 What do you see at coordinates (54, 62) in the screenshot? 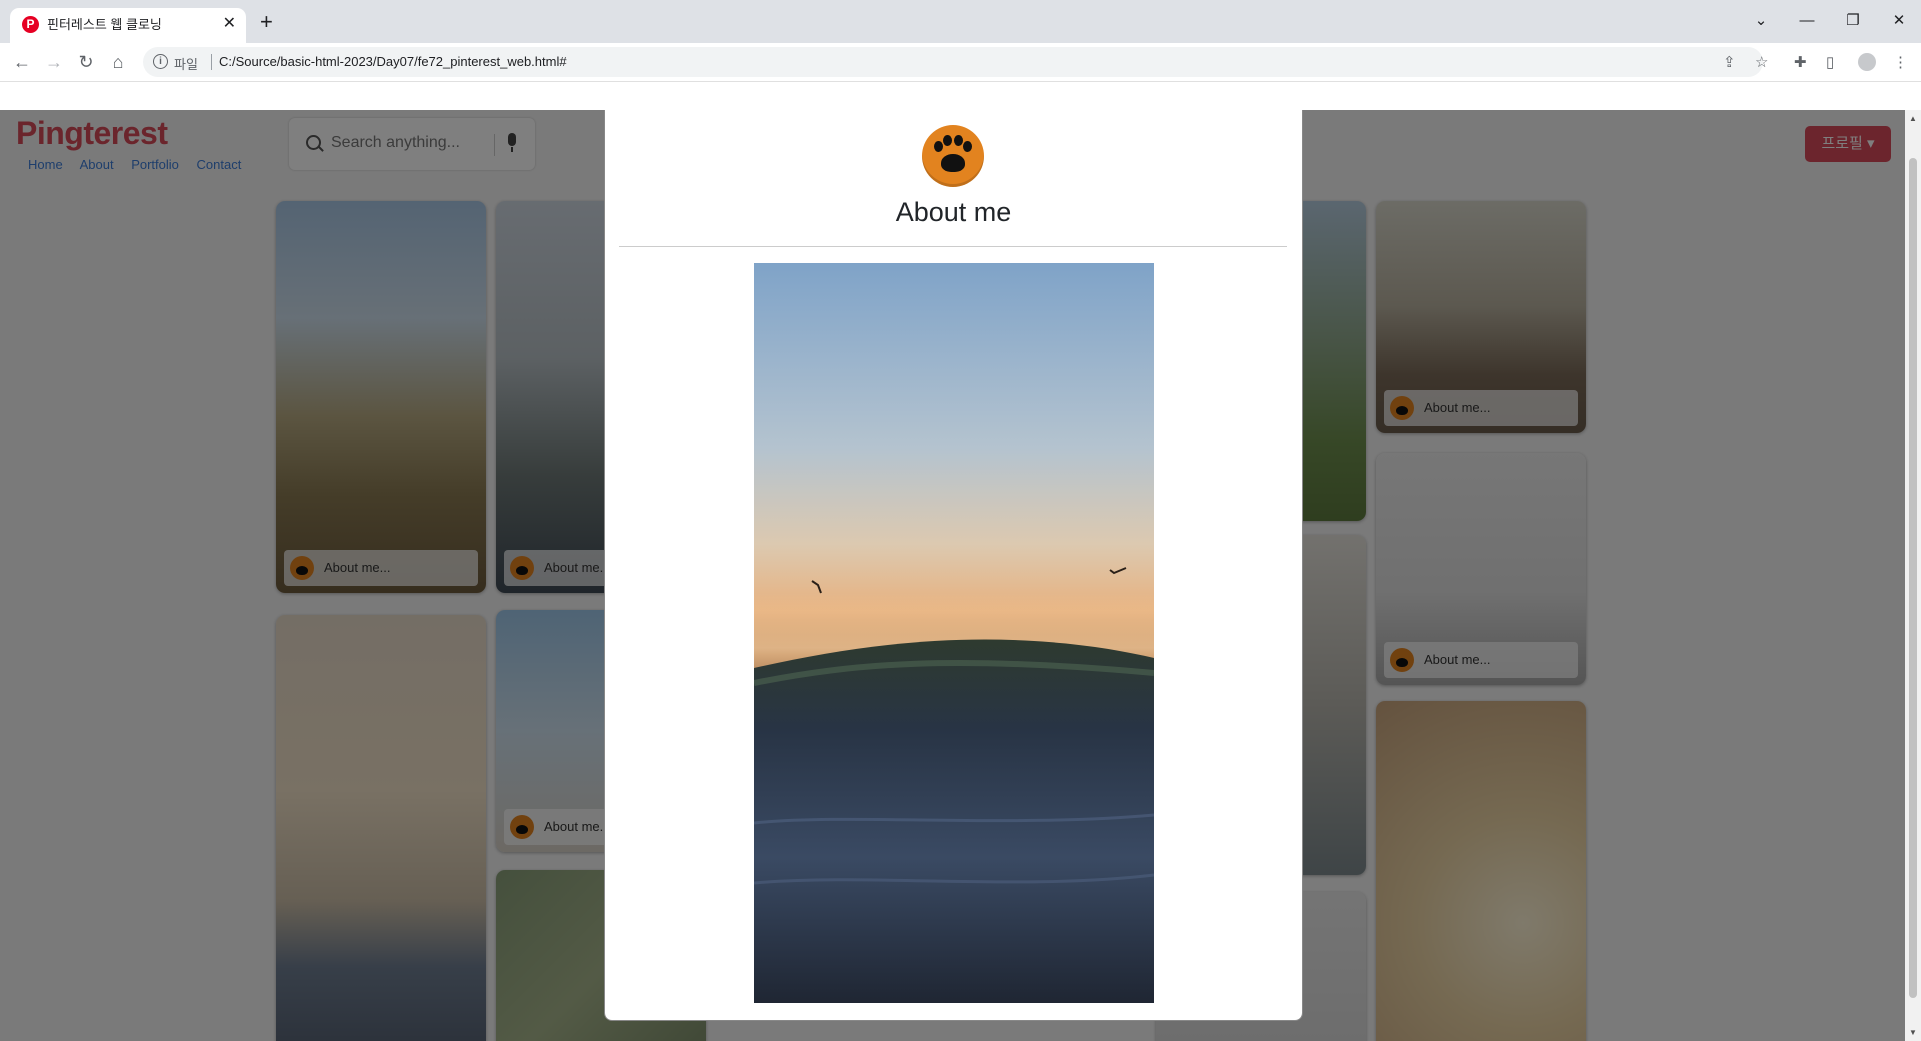
I see `forward-arrow-icon: →` at bounding box center [54, 62].